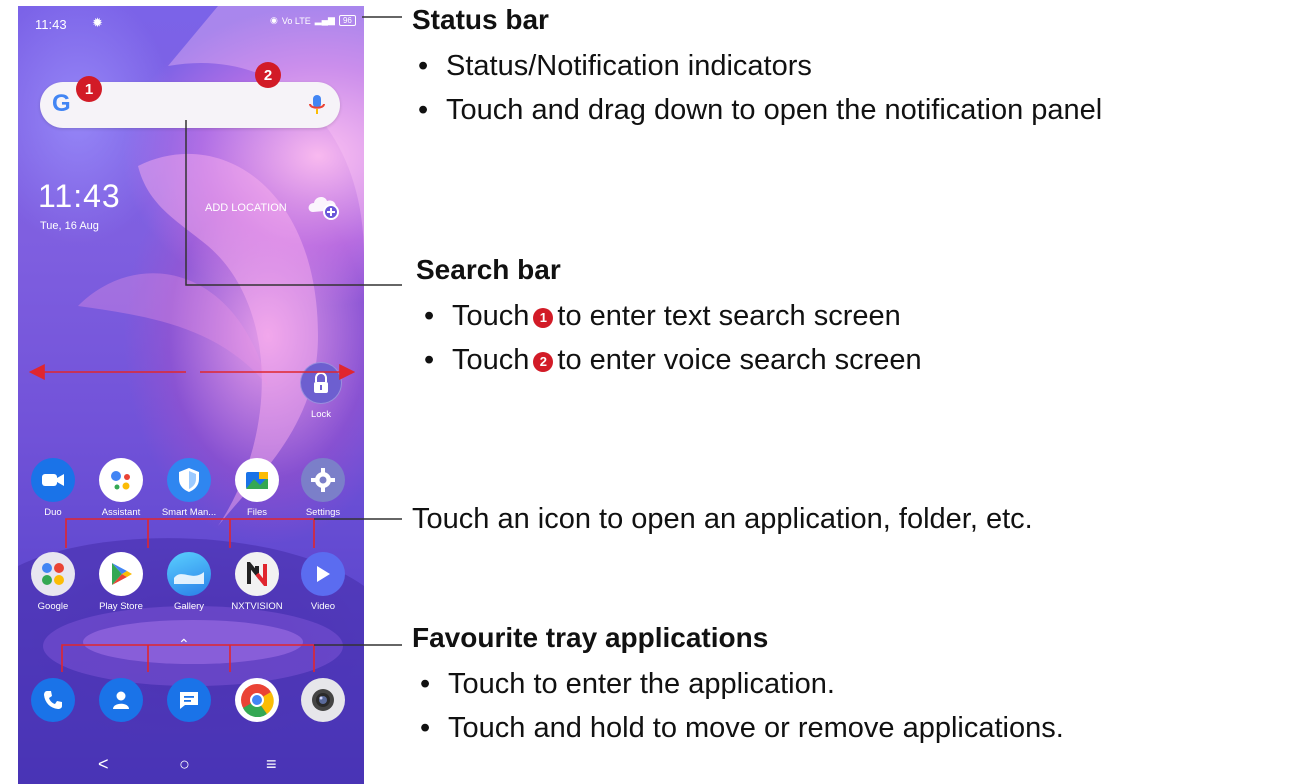  I want to click on mic-icon, so click(317, 105).